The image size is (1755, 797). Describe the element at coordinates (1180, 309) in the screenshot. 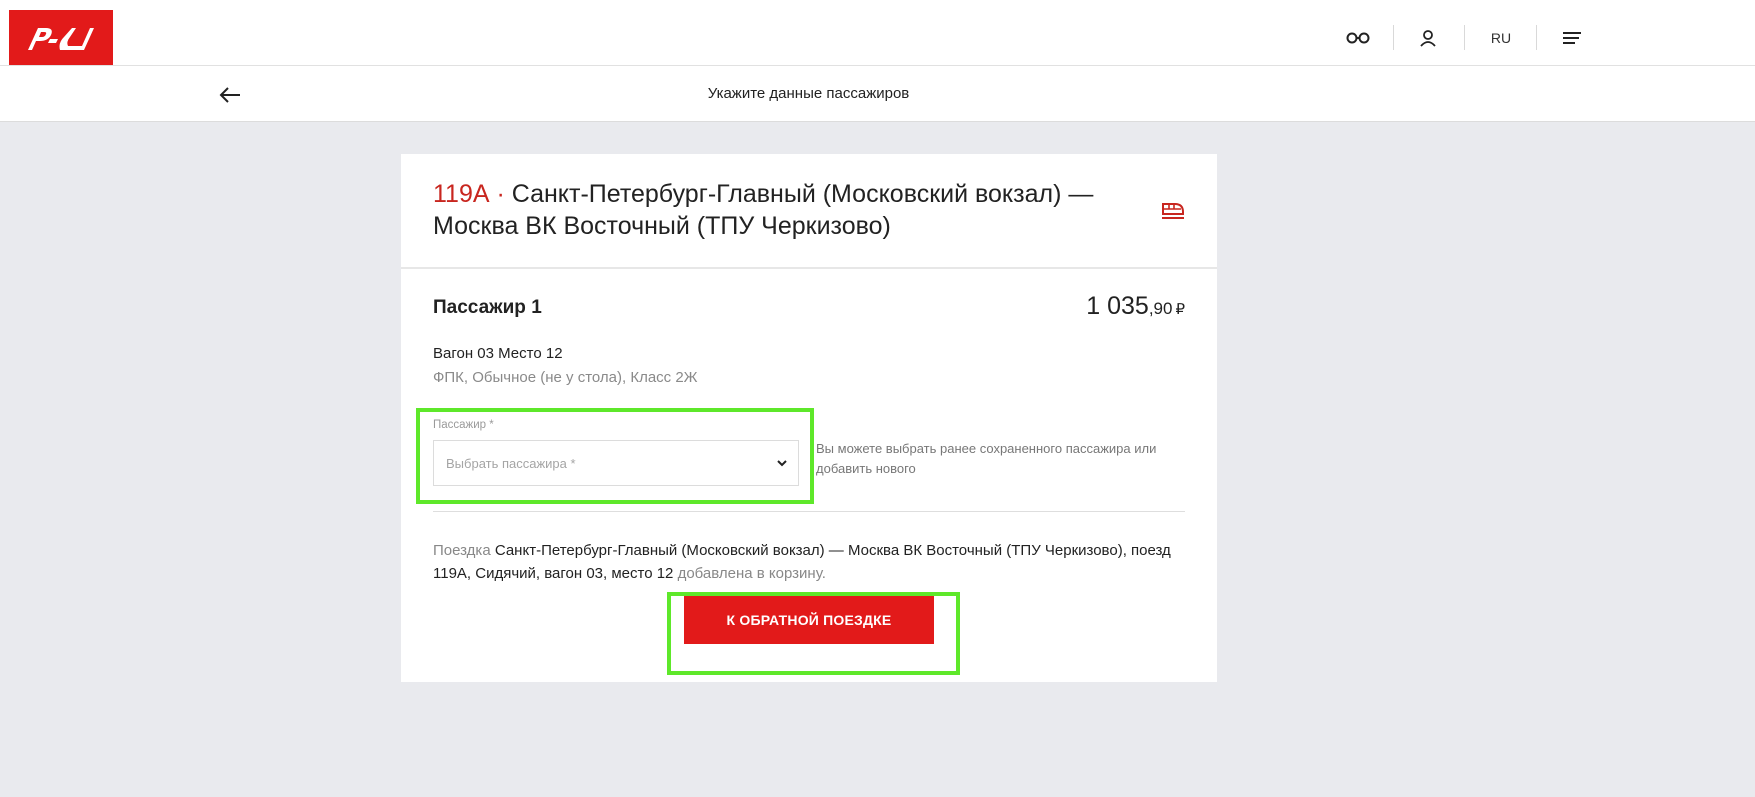

I see `currency-symbol: ₽` at that location.